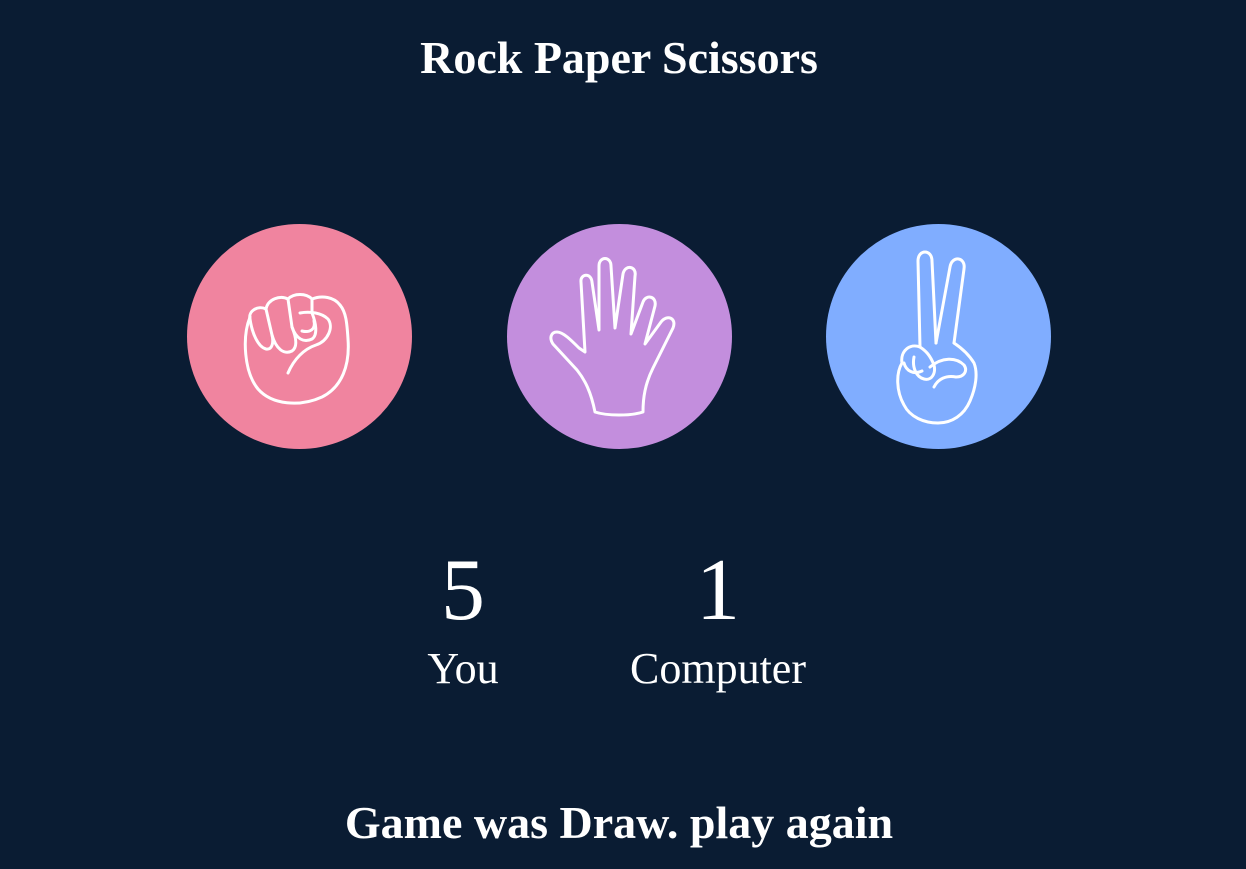 Image resolution: width=1246 pixels, height=869 pixels. I want to click on peace-hand-icon, so click(936, 337).